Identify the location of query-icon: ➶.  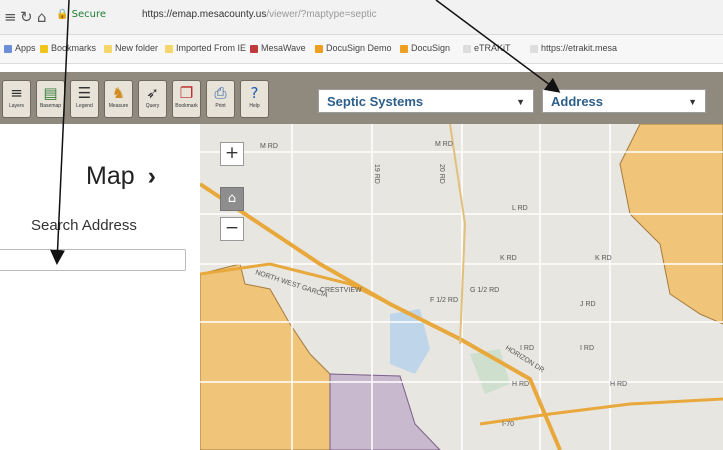
(152, 93).